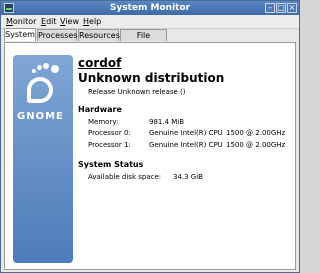 The image size is (320, 273). What do you see at coordinates (151, 78) in the screenshot?
I see `distribution-name: Unknown distribution` at bounding box center [151, 78].